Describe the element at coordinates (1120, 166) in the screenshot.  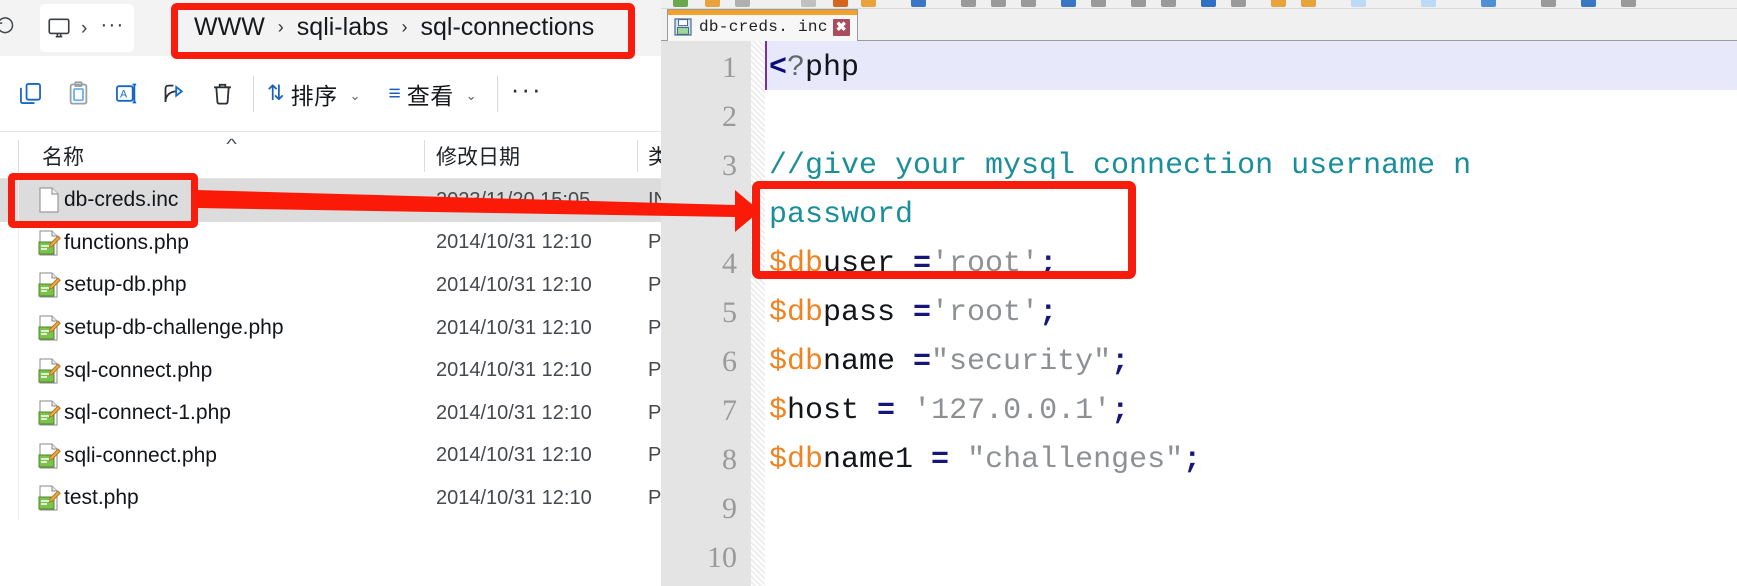
I see `code-line: //give your mysql connection username n` at that location.